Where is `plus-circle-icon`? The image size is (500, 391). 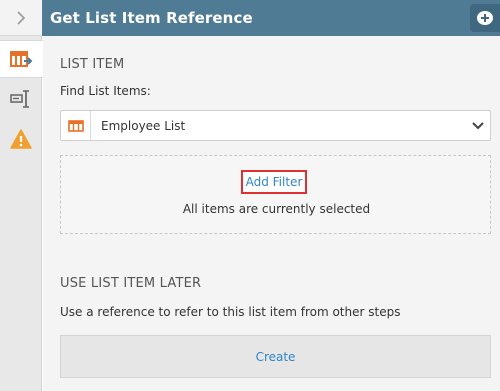
plus-circle-icon is located at coordinates (485, 18).